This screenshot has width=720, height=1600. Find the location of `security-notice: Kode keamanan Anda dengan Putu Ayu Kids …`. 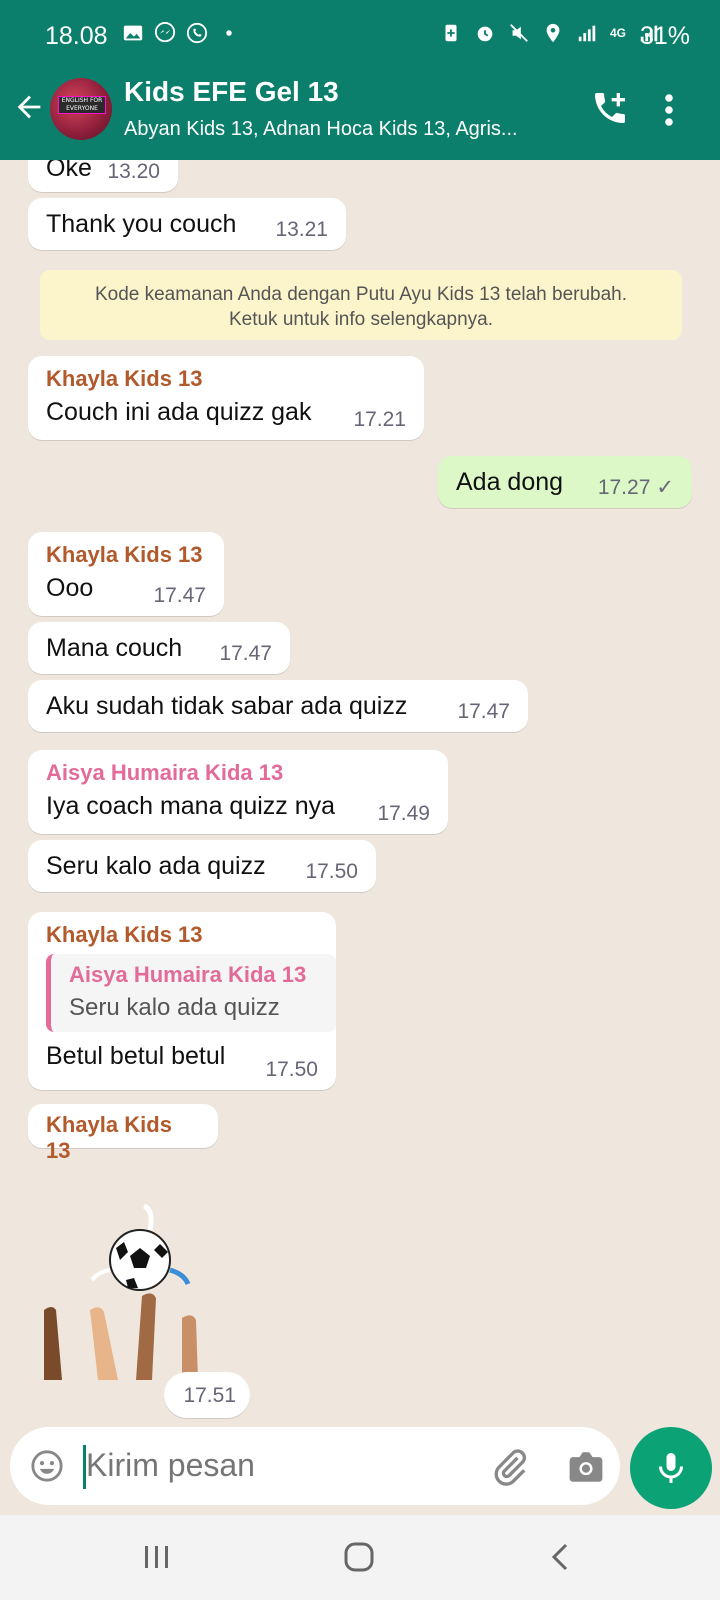

security-notice: Kode keamanan Anda dengan Putu Ayu Kids … is located at coordinates (361, 305).